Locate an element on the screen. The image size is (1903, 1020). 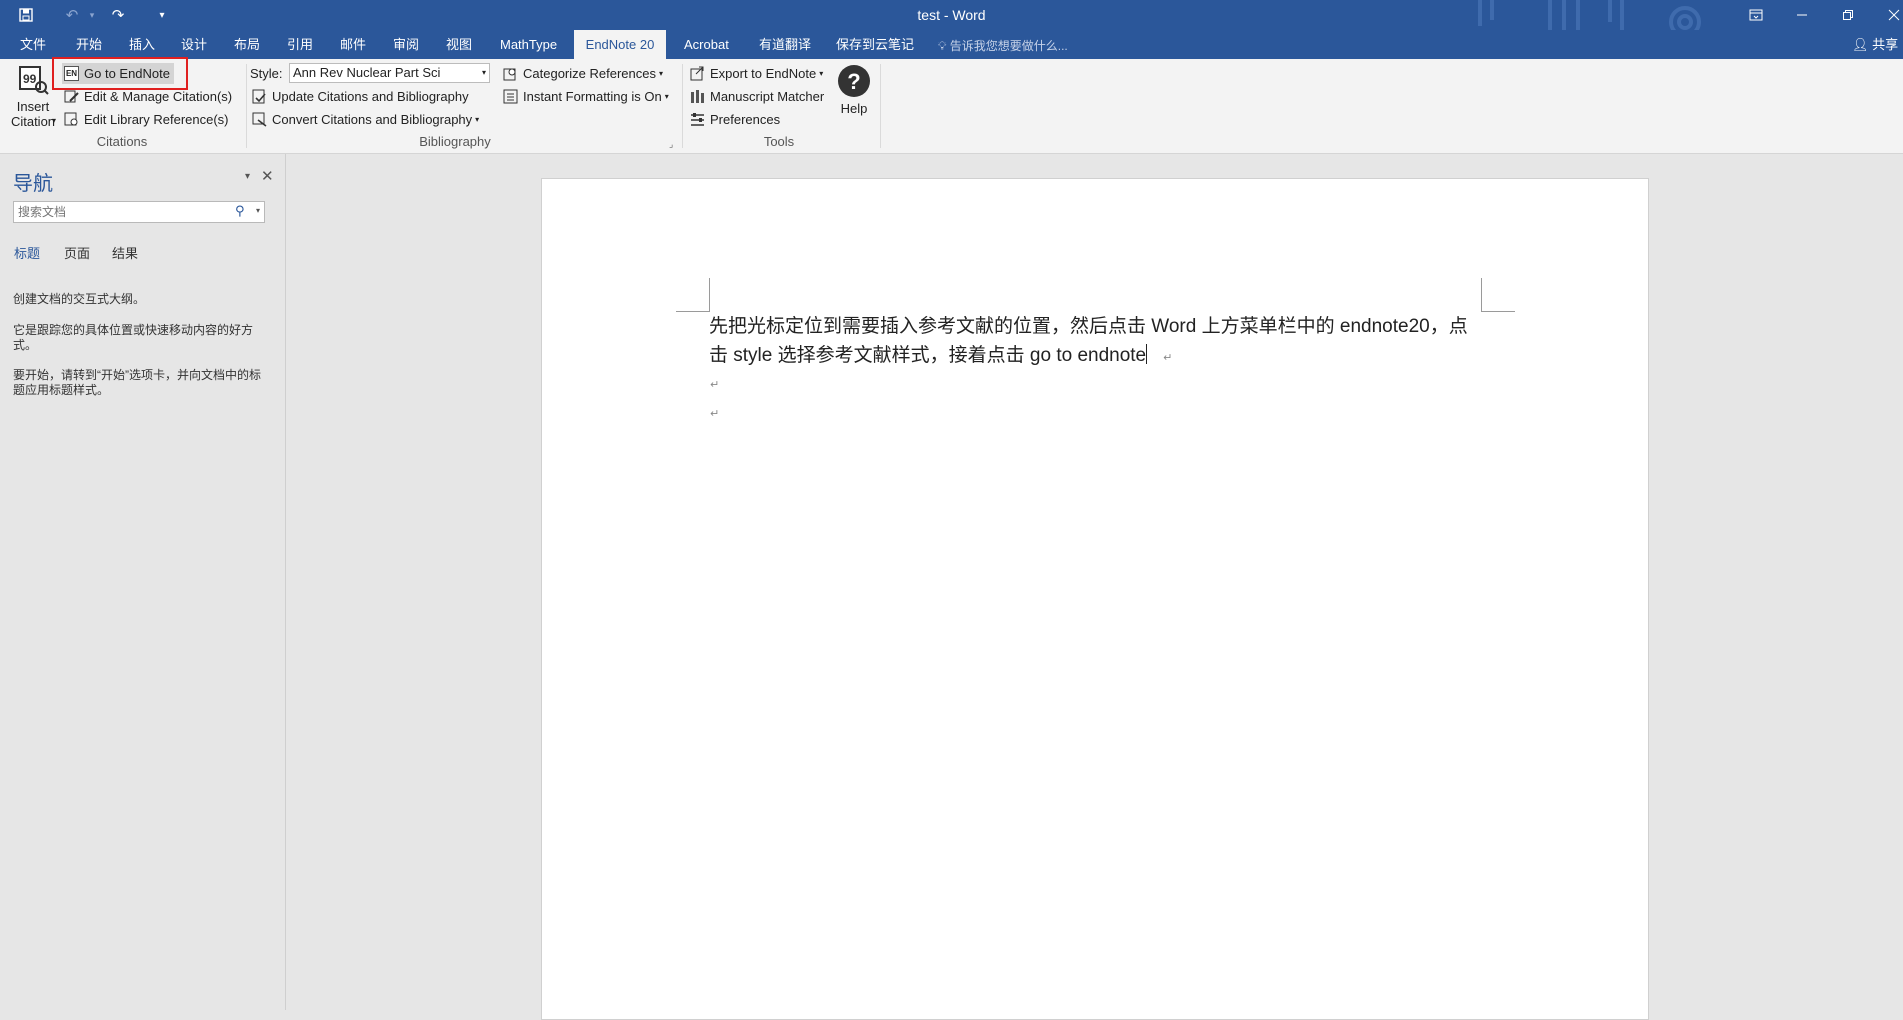
nav-tab-results: 结果 is located at coordinates (125, 252).